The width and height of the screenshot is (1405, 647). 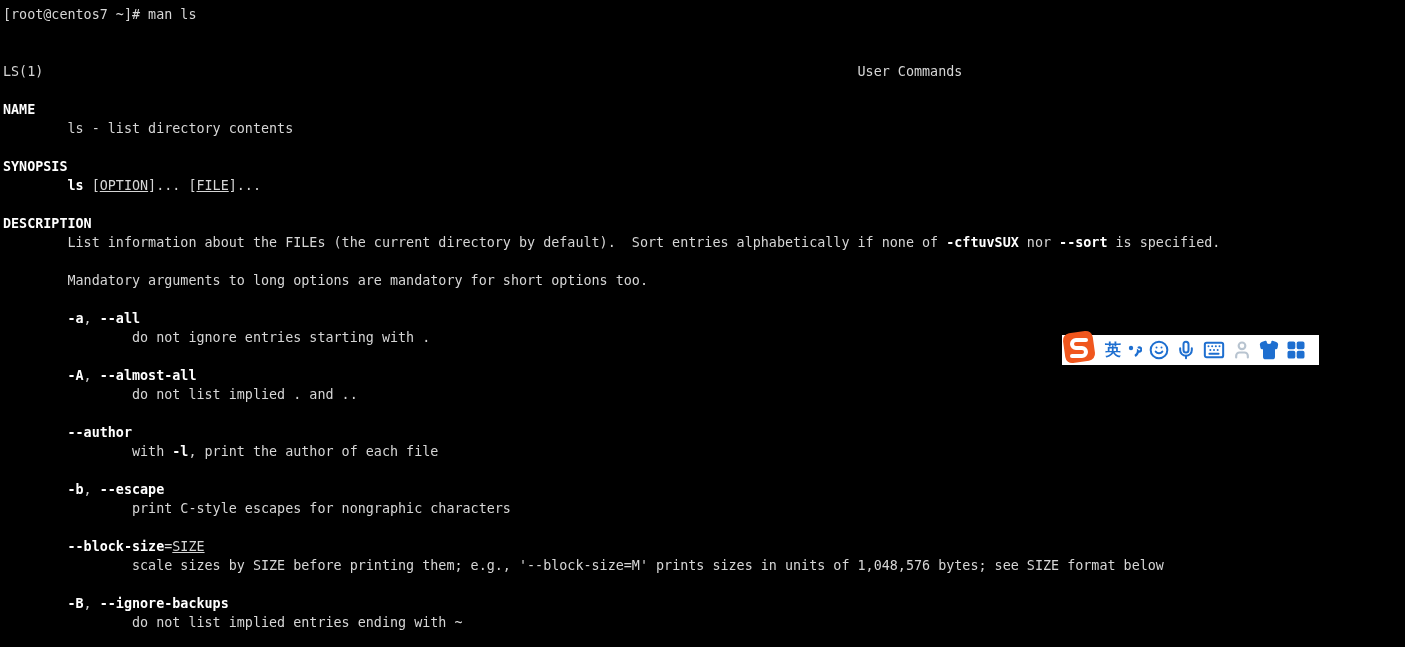 What do you see at coordinates (648, 566) in the screenshot?
I see `option-description: scale sizes by SIZE before printing them; e.g., '--block-size=M' prints sizes in units of 1,048,576 bytes; see SIZE format below` at bounding box center [648, 566].